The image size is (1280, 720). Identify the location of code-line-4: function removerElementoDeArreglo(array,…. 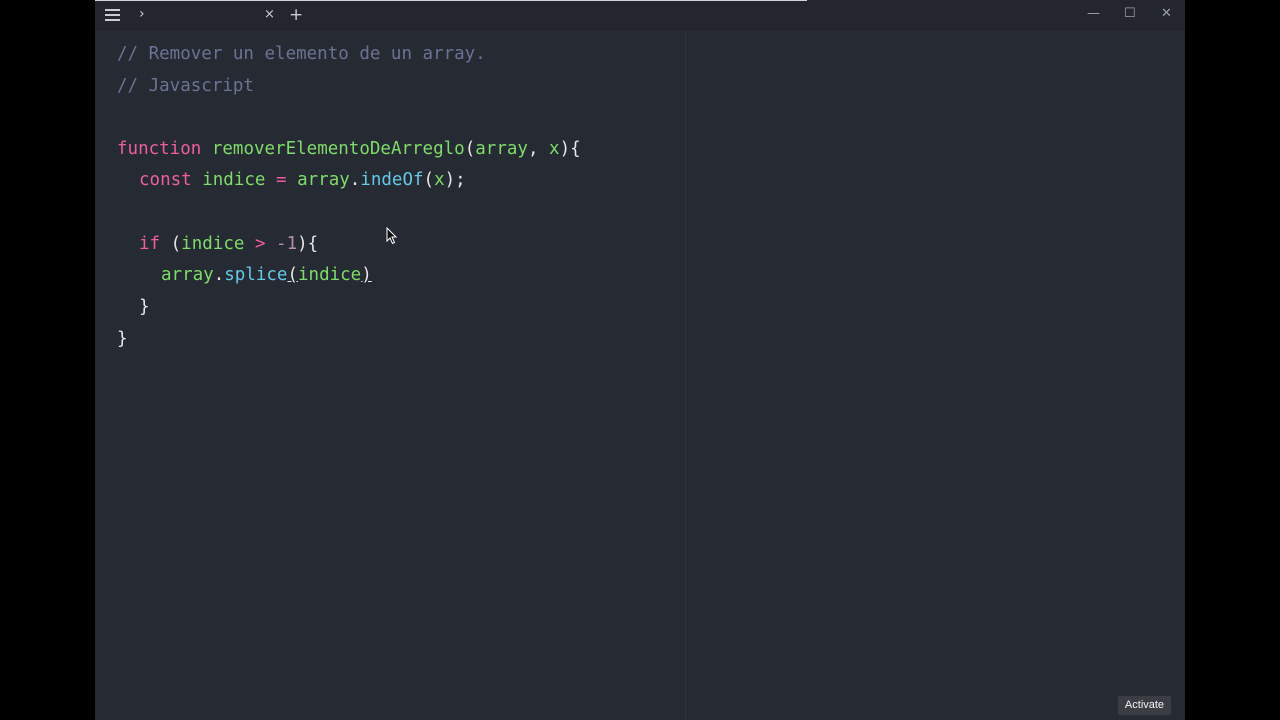
(349, 149).